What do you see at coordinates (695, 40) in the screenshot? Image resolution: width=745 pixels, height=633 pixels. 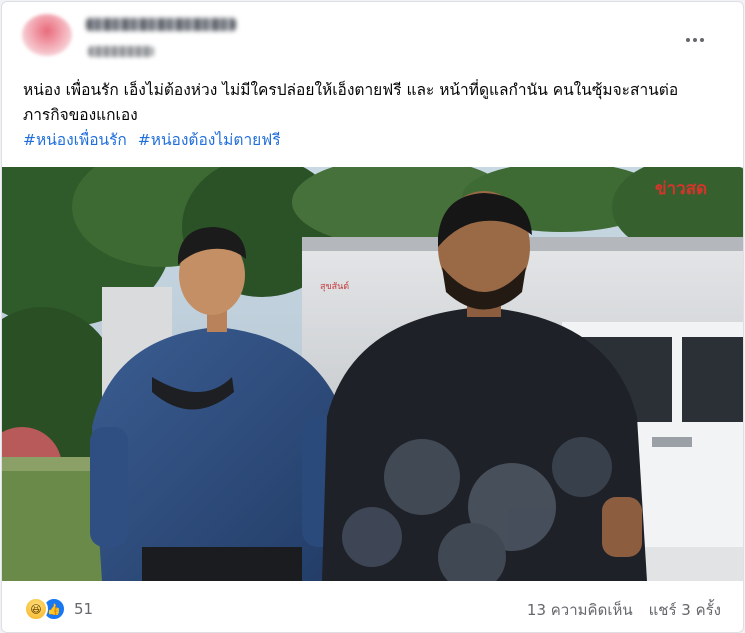 I see `more-options-icon` at bounding box center [695, 40].